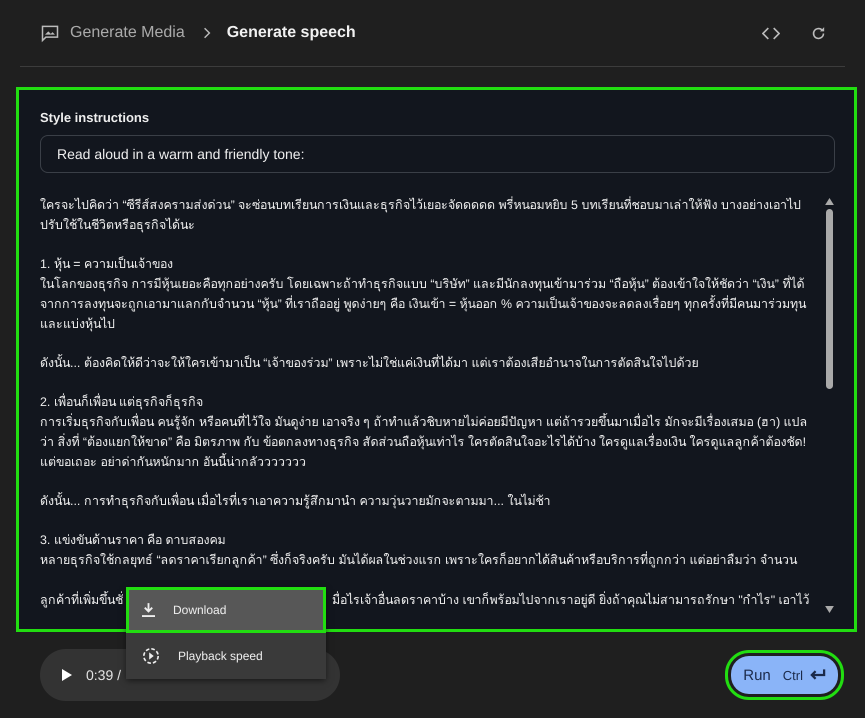 This screenshot has width=865, height=718. What do you see at coordinates (148, 610) in the screenshot?
I see `download-icon` at bounding box center [148, 610].